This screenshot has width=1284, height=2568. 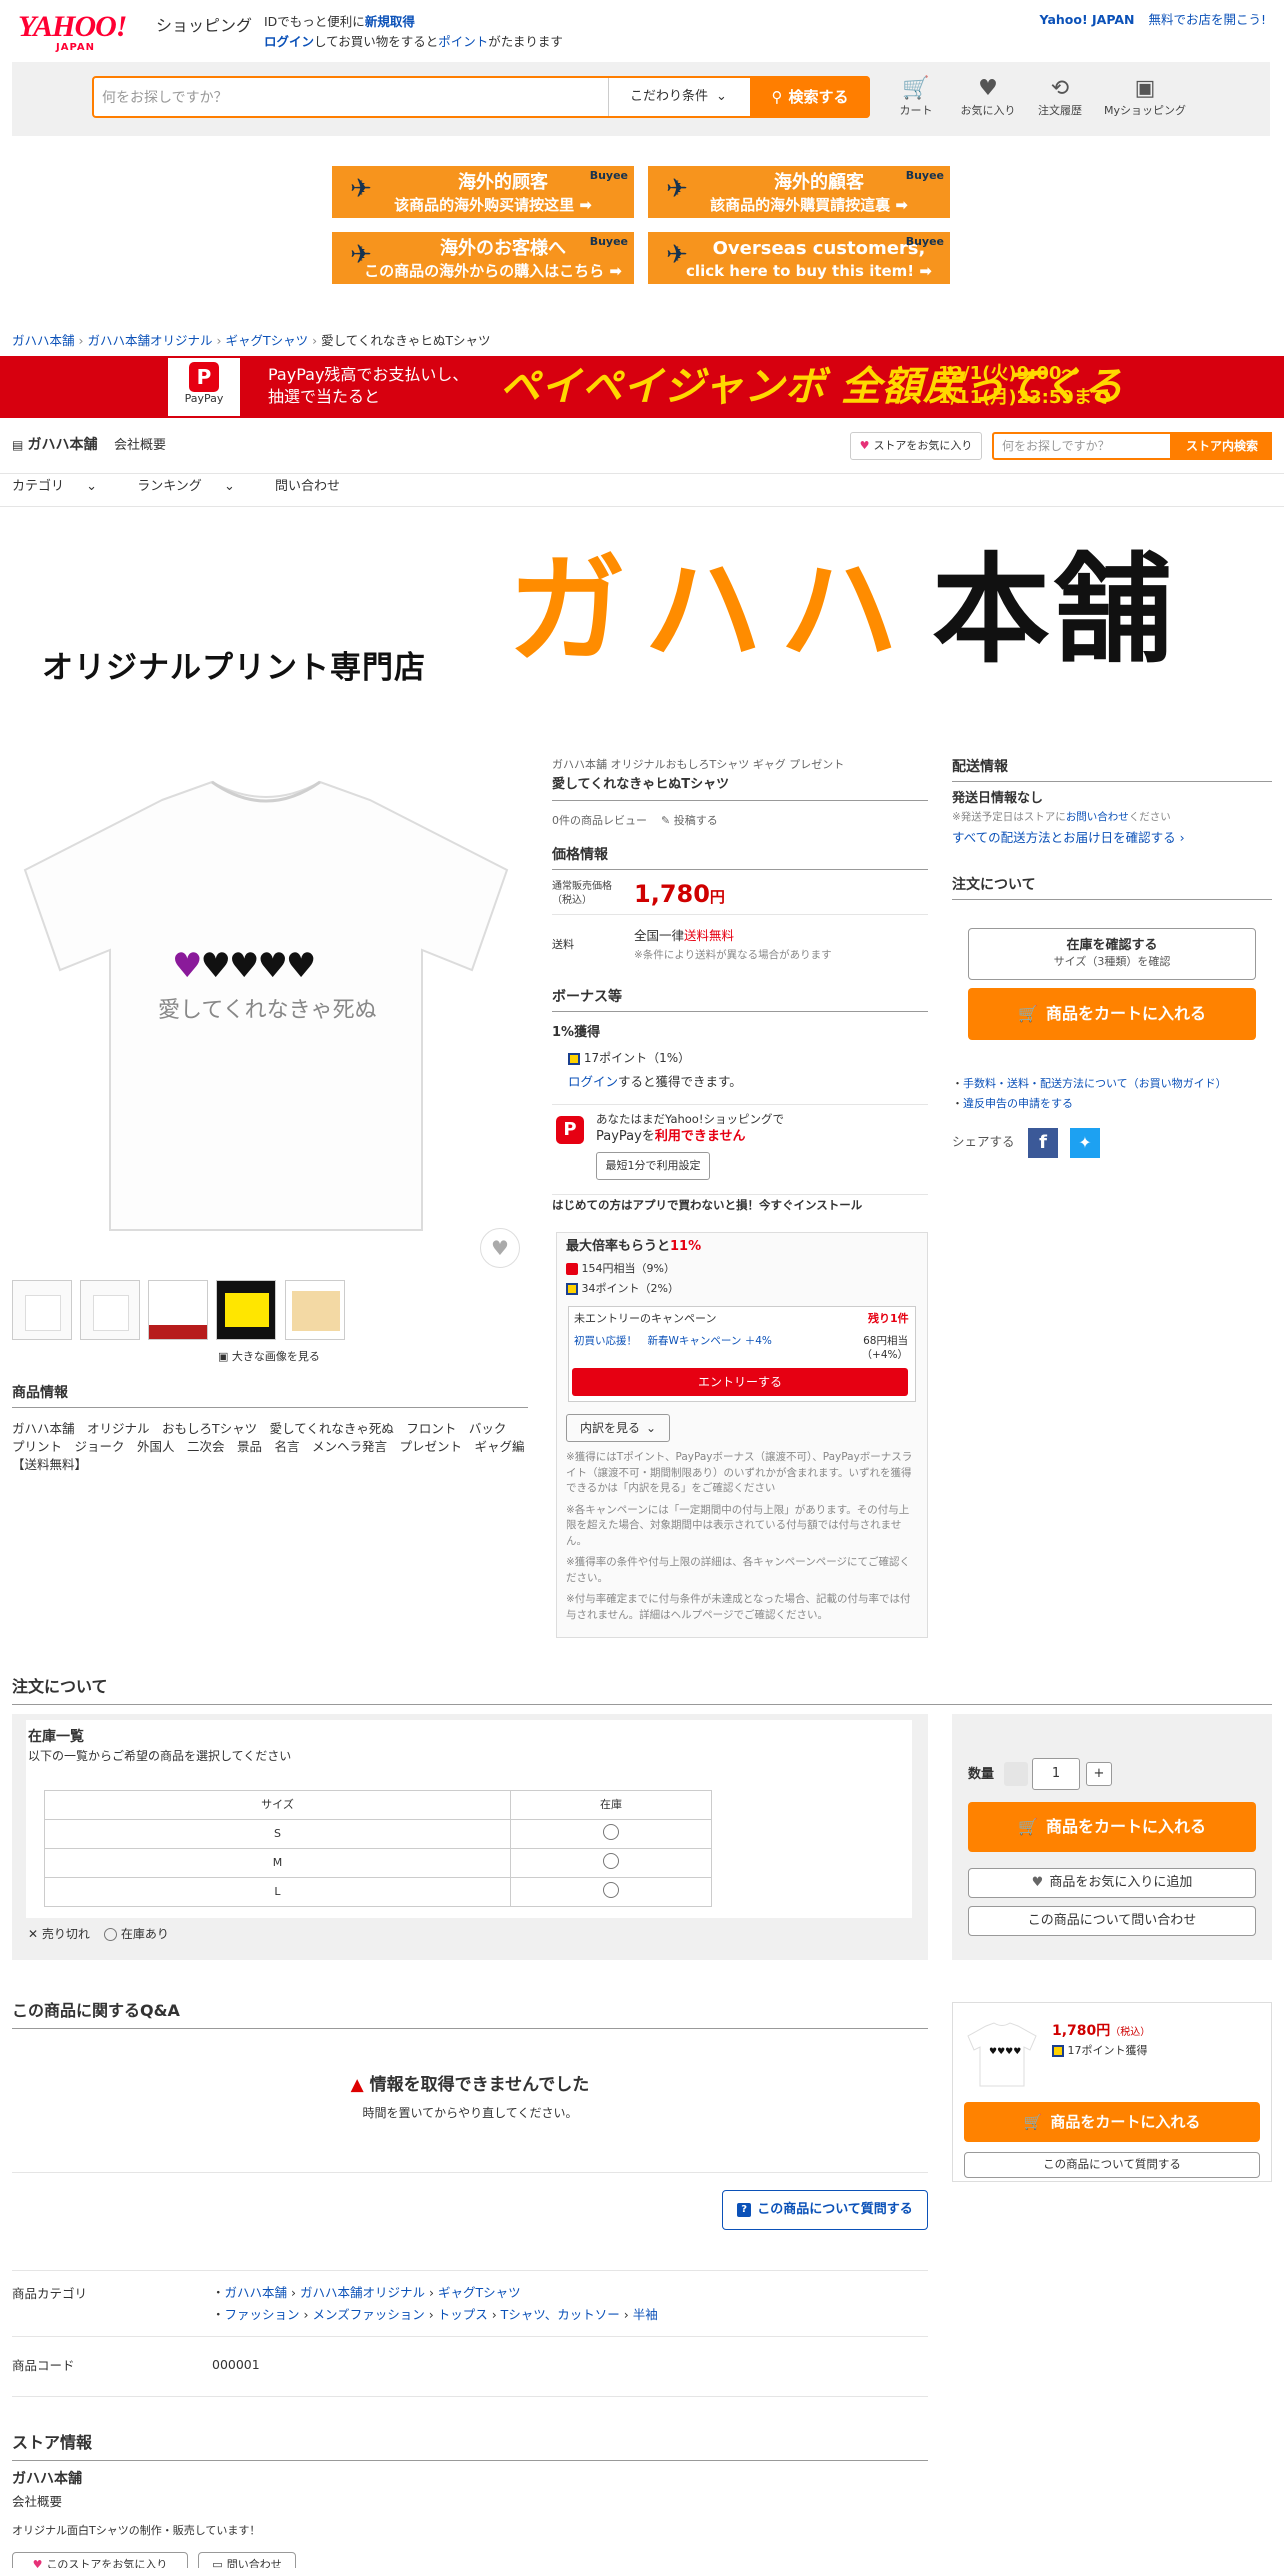 I want to click on category-link: ガハハ本舗オリジナル, so click(x=362, y=2292).